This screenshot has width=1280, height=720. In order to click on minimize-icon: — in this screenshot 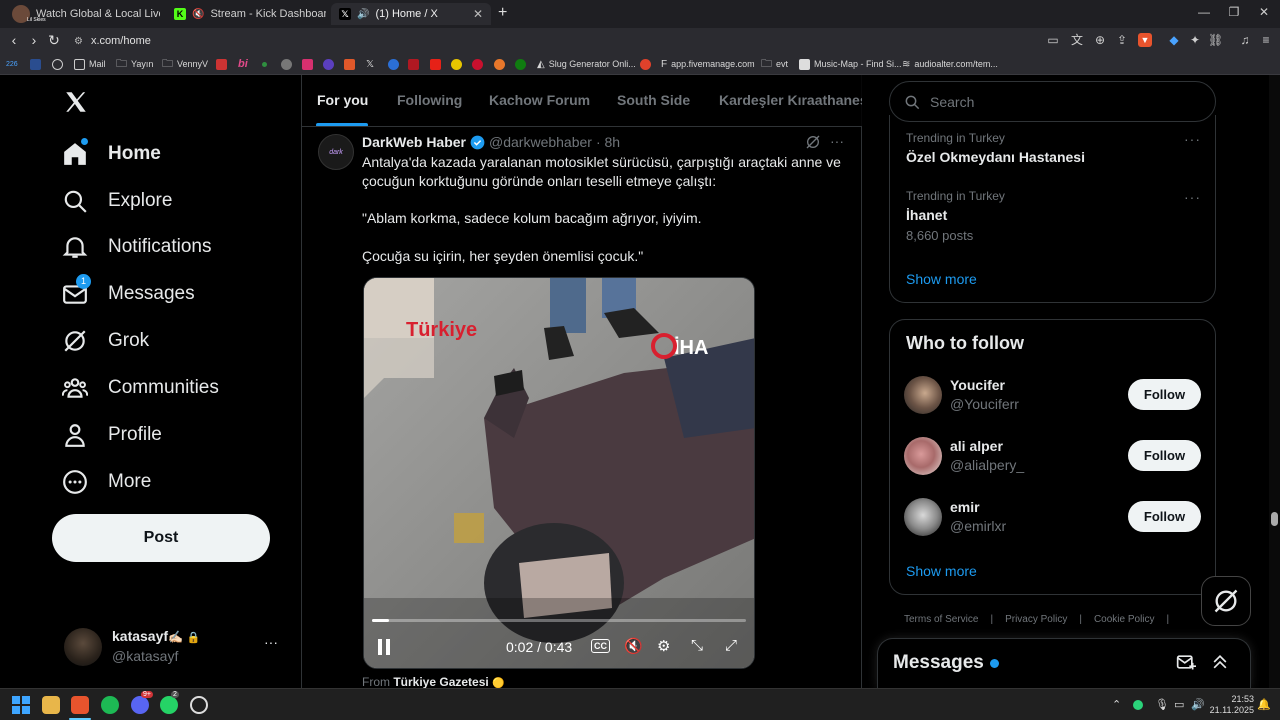, I will do `click(1204, 12)`.